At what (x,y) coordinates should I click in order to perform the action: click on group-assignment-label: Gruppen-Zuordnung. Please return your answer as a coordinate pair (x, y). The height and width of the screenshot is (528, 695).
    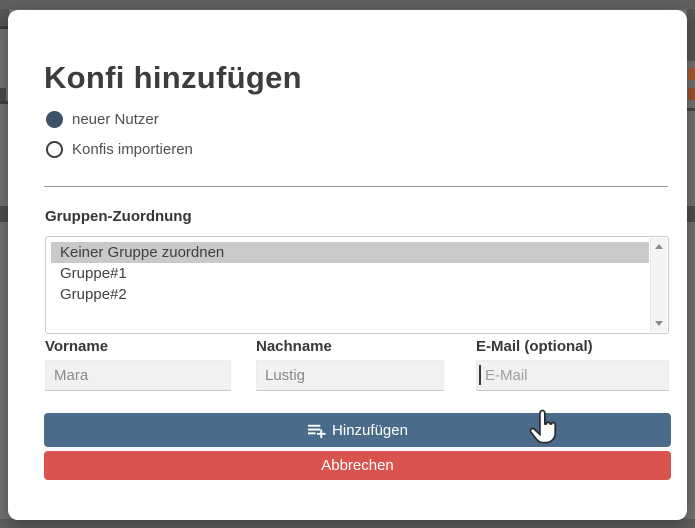
    Looking at the image, I should click on (118, 216).